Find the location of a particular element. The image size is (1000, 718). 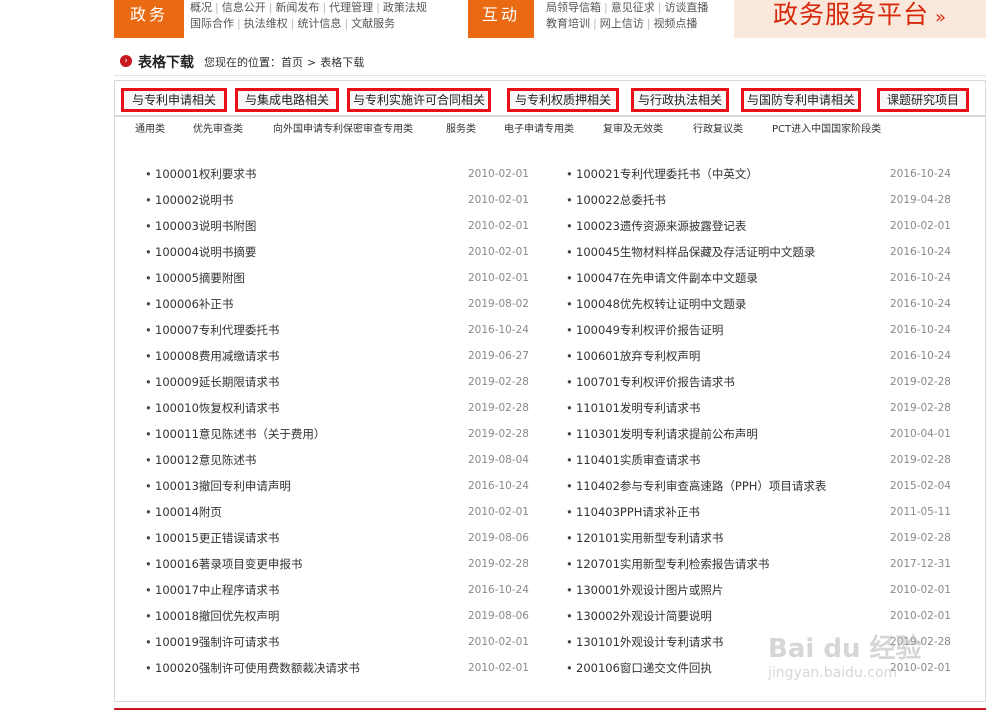

subcat-priority-review: 优先审查类 is located at coordinates (218, 127).